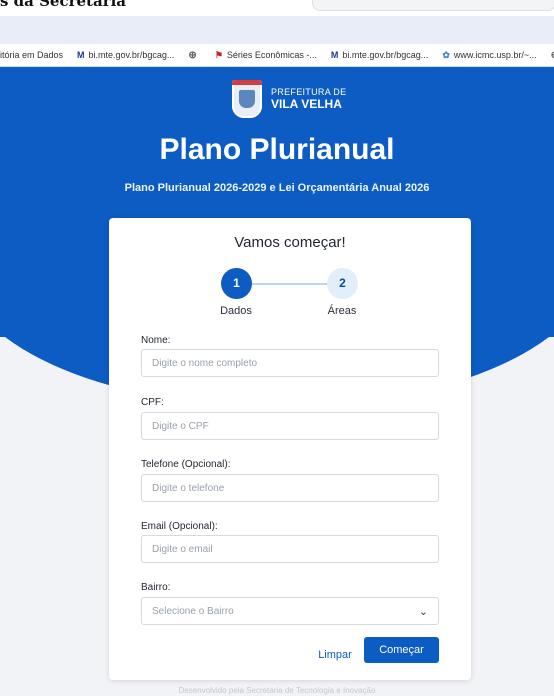 The width and height of the screenshot is (554, 696). I want to click on usp-icon: ✿, so click(446, 54).